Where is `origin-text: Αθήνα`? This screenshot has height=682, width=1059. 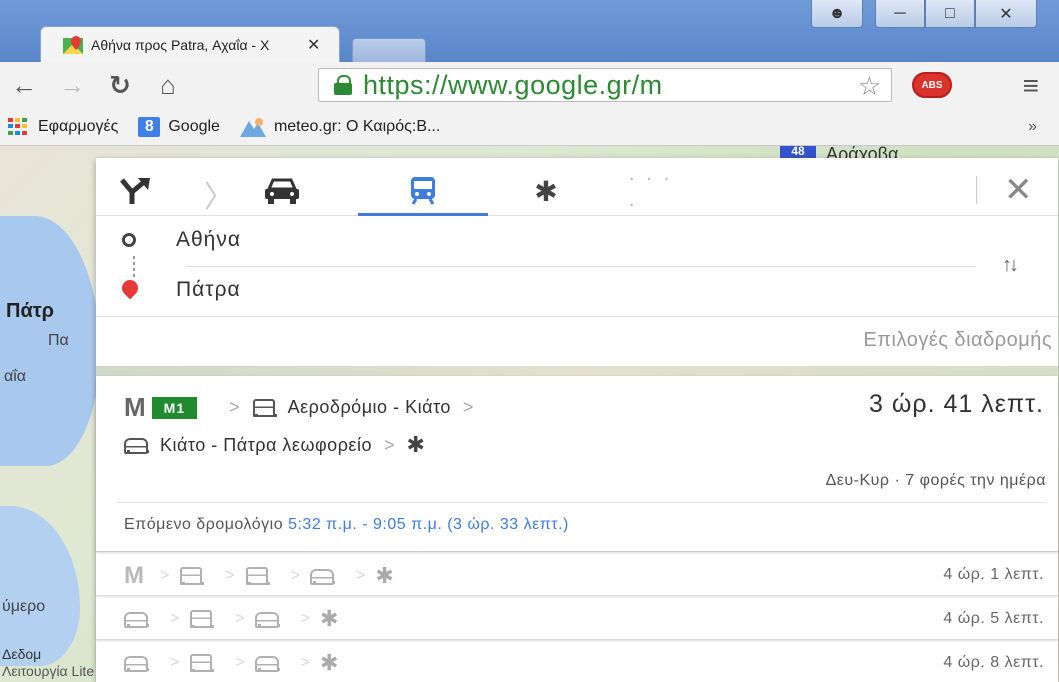 origin-text: Αθήνα is located at coordinates (209, 239).